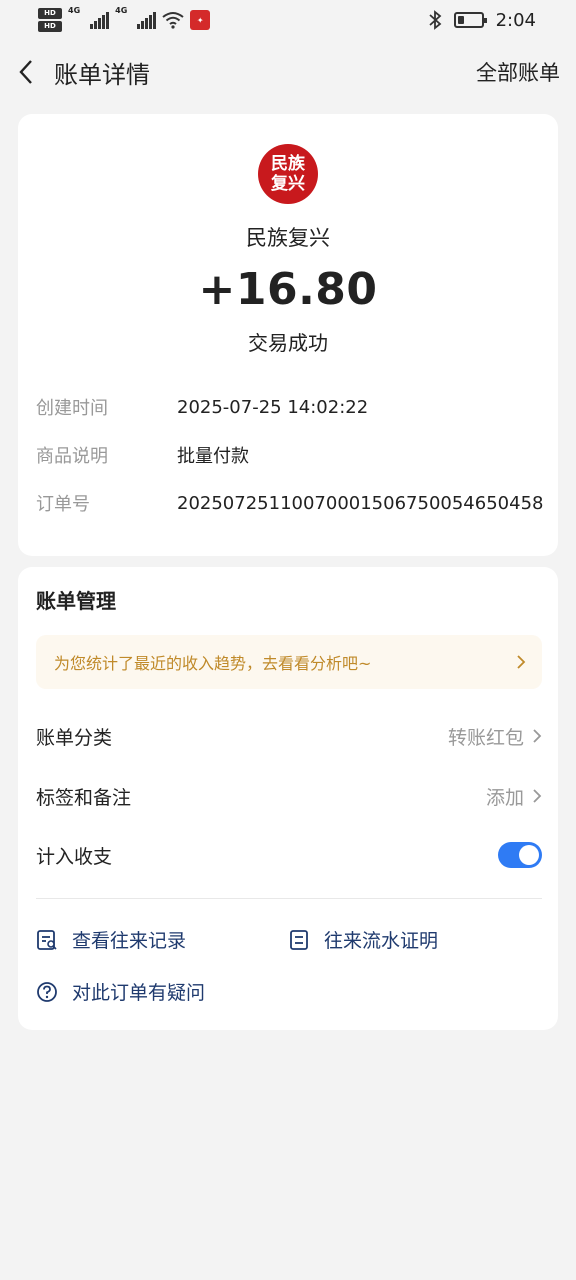 The width and height of the screenshot is (576, 1280). Describe the element at coordinates (288, 289) in the screenshot. I see `transaction-amount: +16.80` at that location.